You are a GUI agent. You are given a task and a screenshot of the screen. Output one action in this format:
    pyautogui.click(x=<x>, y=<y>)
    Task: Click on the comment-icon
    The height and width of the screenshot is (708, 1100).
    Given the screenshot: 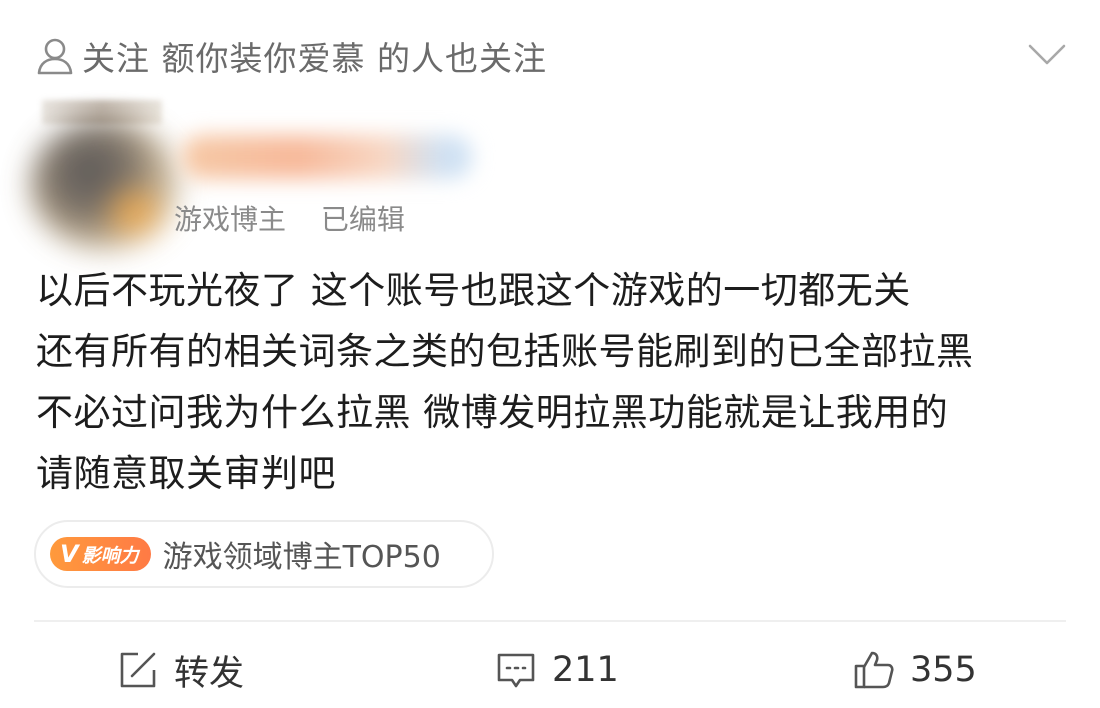 What is the action you would take?
    pyautogui.click(x=516, y=670)
    